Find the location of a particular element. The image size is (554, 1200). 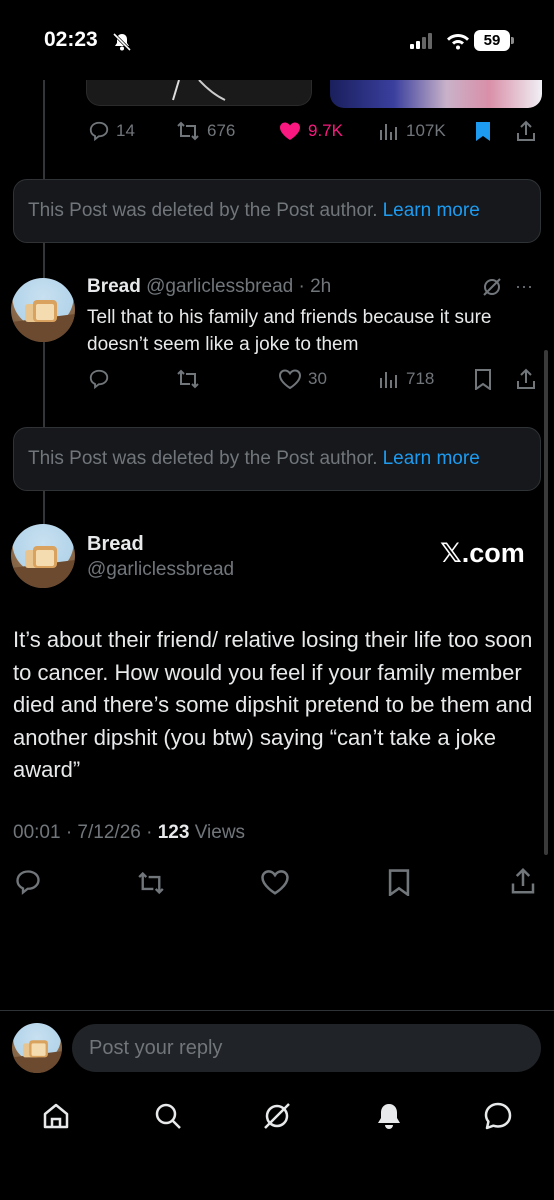

views-button: 718 is located at coordinates (406, 379).